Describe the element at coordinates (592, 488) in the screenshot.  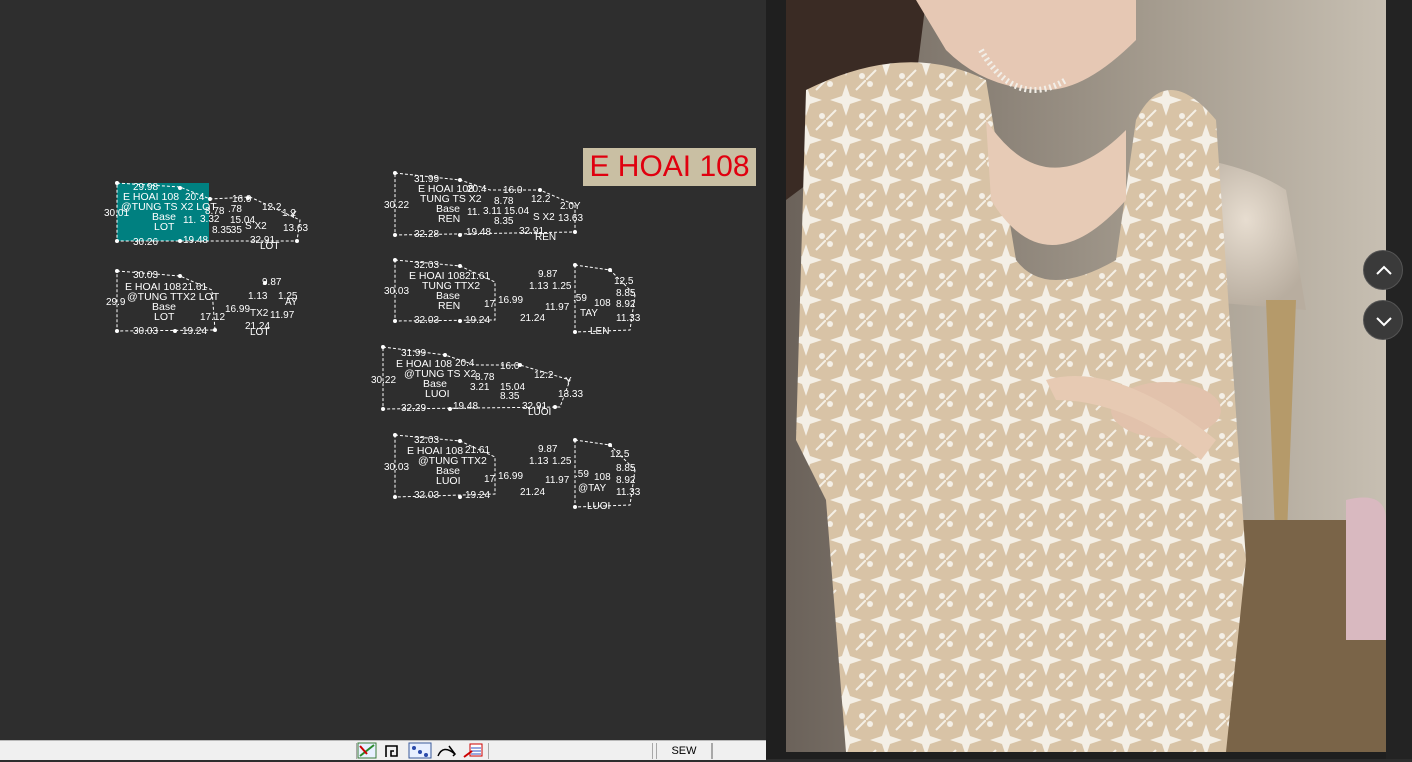
I see `svg-text: @TAY` at that location.